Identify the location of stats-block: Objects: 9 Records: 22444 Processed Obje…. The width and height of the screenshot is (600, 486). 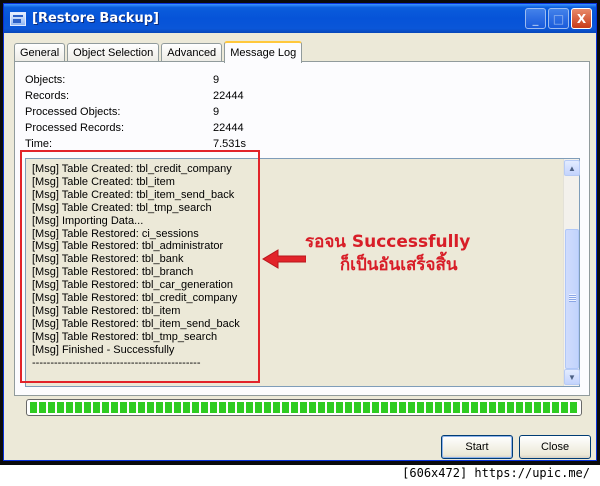
(135, 112).